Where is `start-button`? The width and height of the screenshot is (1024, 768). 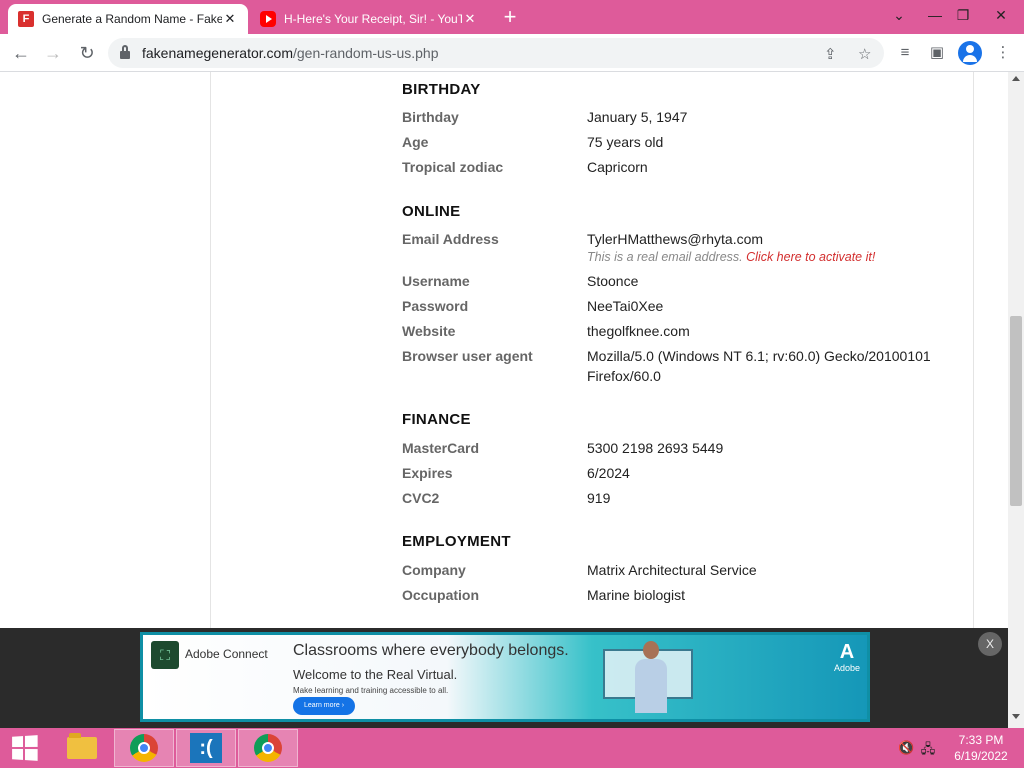 start-button is located at coordinates (24, 748).